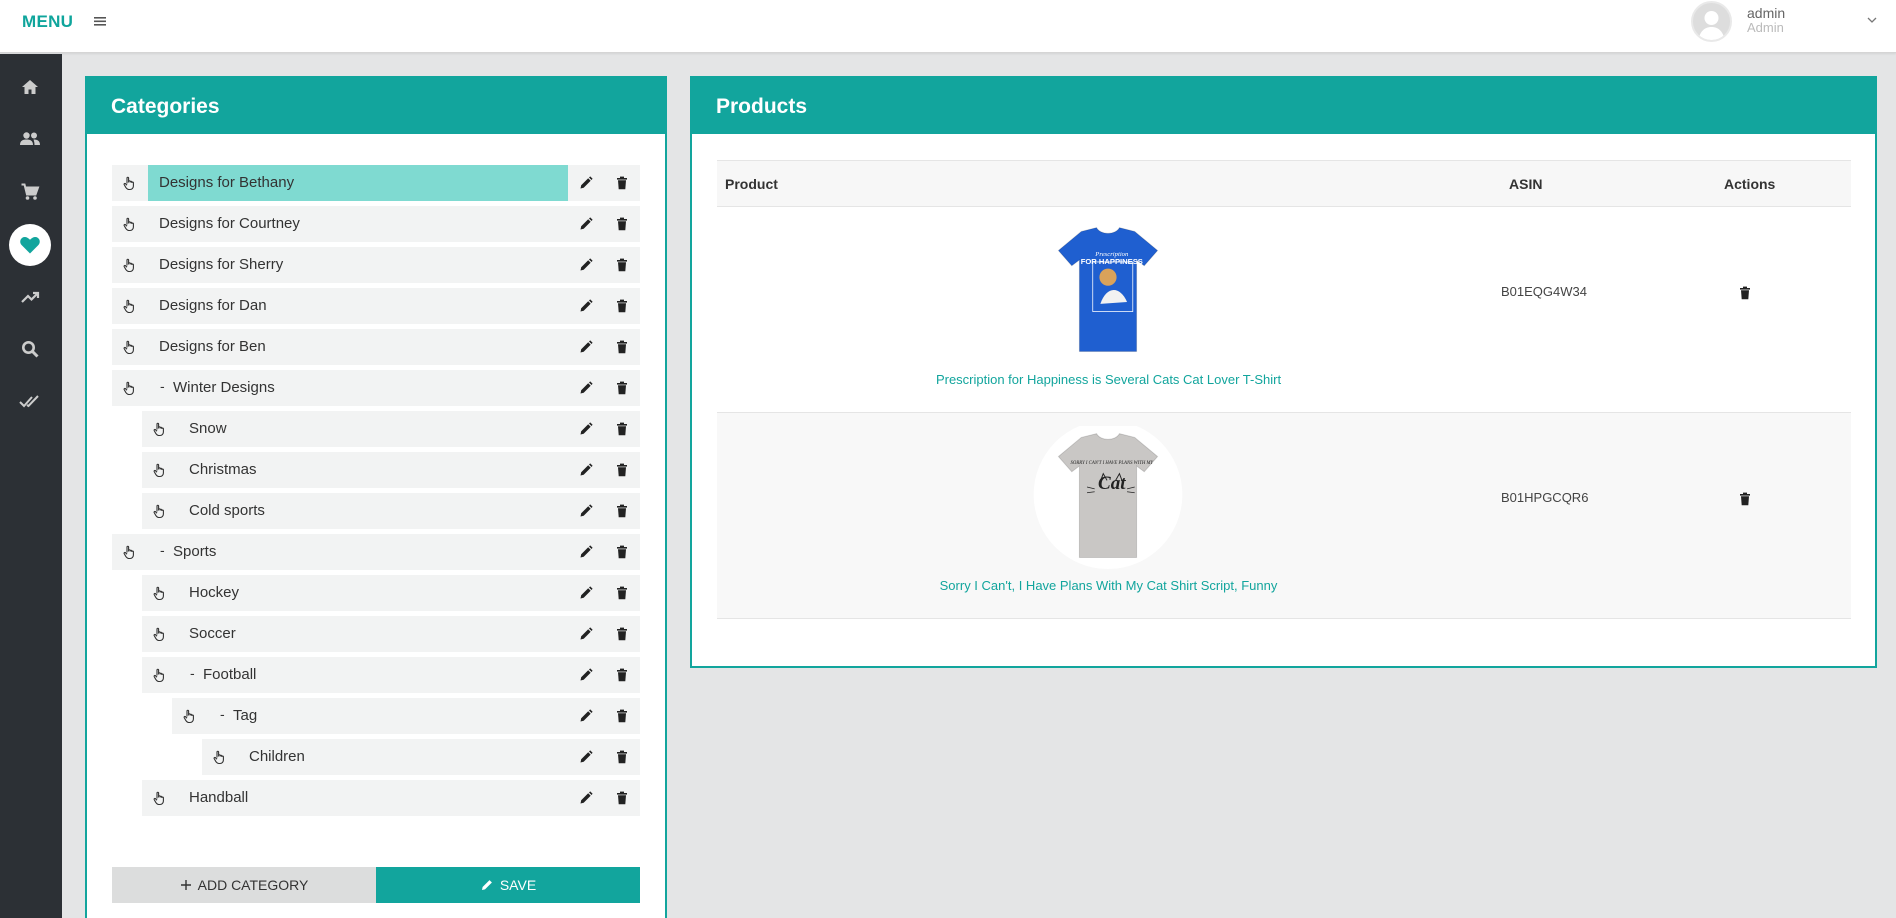  What do you see at coordinates (391, 511) in the screenshot?
I see `category-row: Cold sports` at bounding box center [391, 511].